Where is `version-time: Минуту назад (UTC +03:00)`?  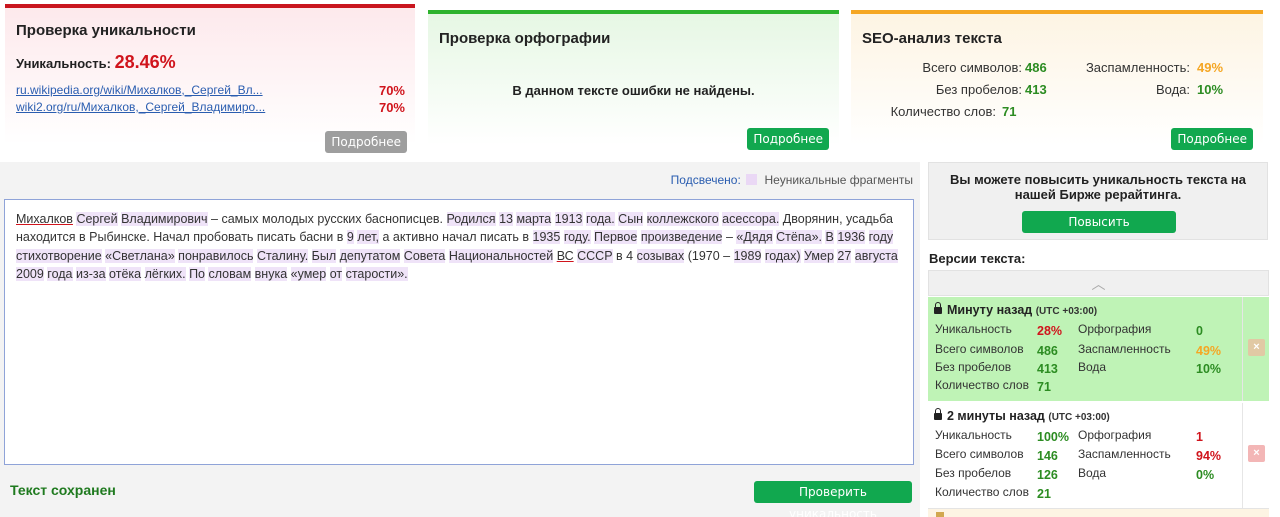
version-time: Минуту назад (UTC +03:00) is located at coordinates (1015, 309).